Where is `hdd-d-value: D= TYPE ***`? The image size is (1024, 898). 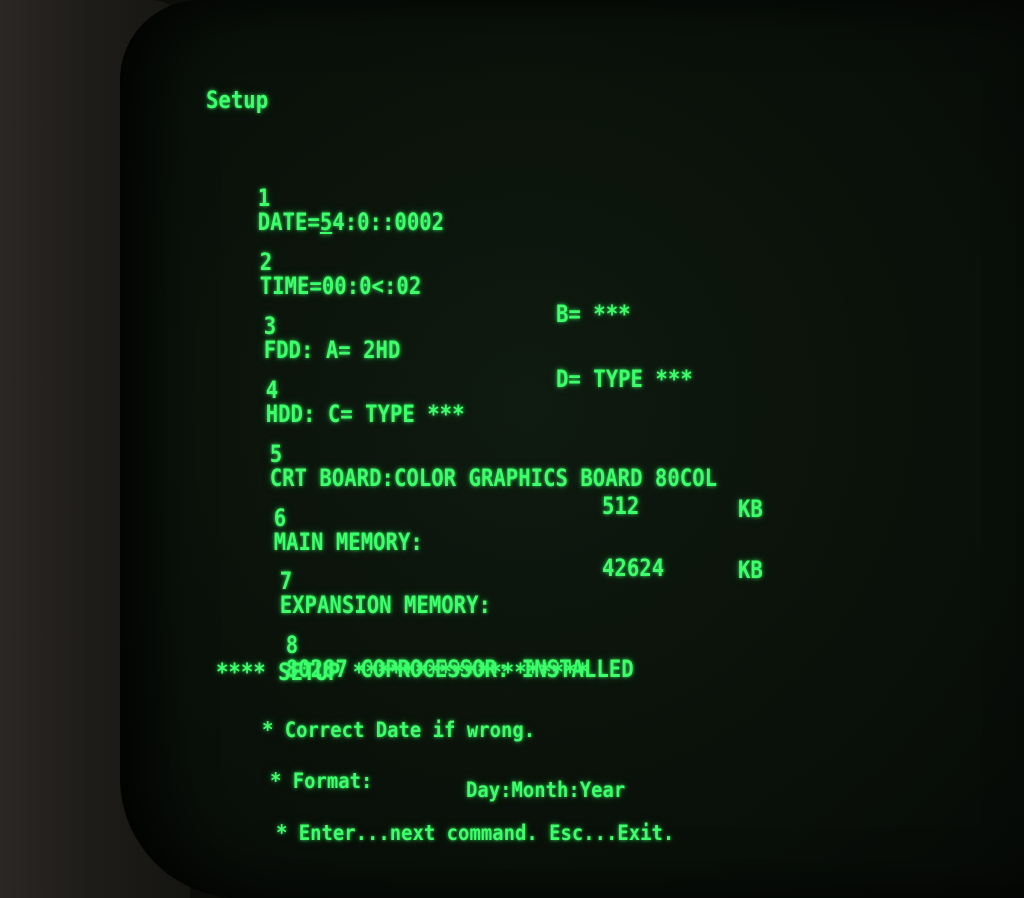
hdd-d-value: D= TYPE *** is located at coordinates (624, 379).